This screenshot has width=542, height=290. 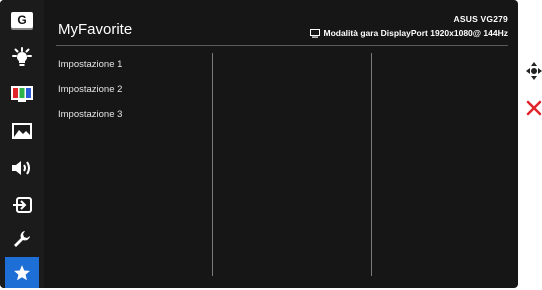 I want to click on menu-item-setting-3: Impostazione 3, so click(x=90, y=120).